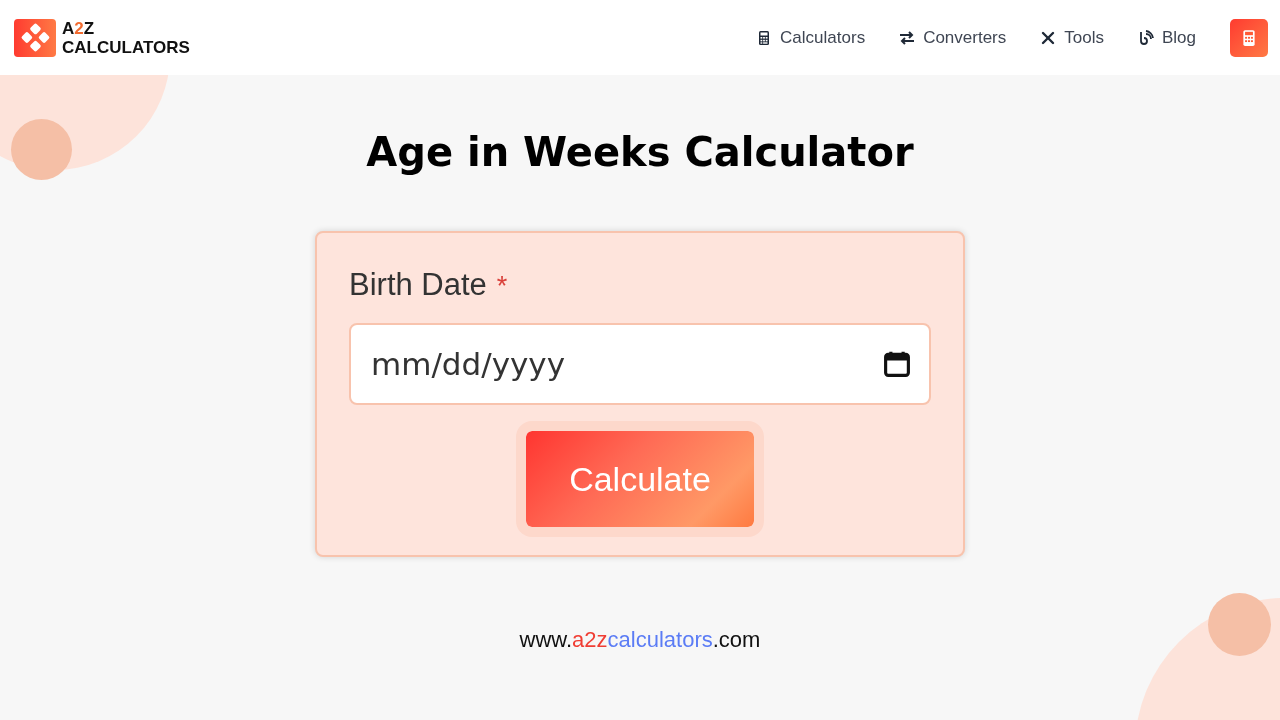  I want to click on logo-text: CALCULATORS, so click(126, 47).